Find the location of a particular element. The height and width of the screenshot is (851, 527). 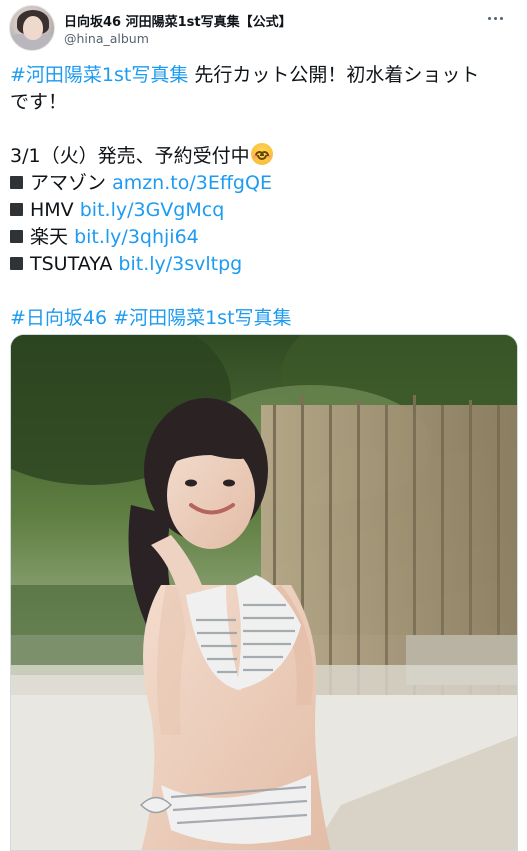

store-name: TSUTAYA is located at coordinates (71, 264).